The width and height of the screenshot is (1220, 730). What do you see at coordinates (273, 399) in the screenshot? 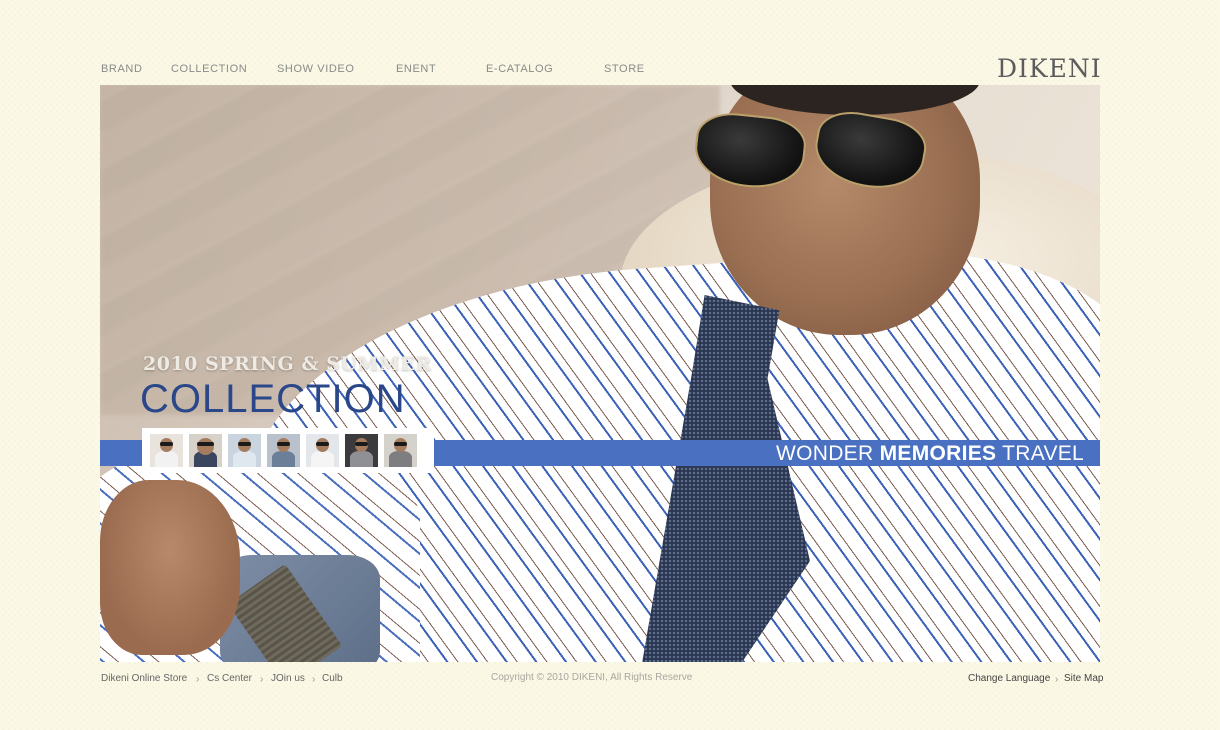
I see `collection-title: COLLECTION` at bounding box center [273, 399].